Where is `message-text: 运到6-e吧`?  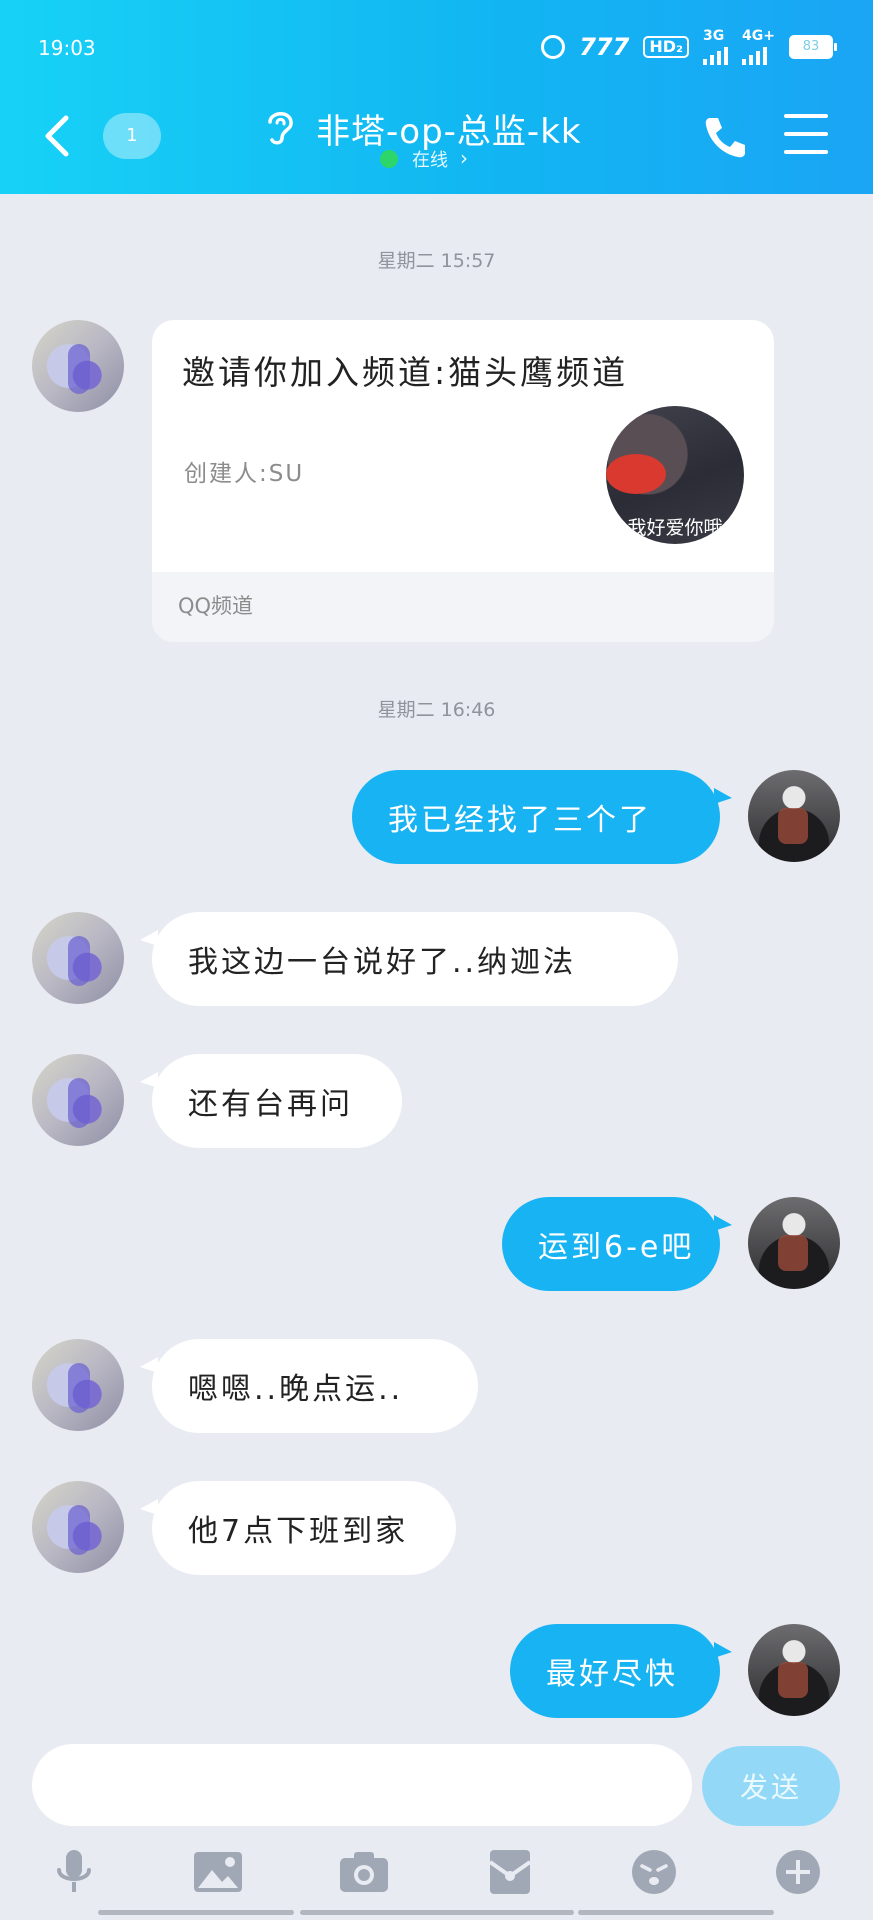
message-text: 运到6-e吧 is located at coordinates (616, 1247).